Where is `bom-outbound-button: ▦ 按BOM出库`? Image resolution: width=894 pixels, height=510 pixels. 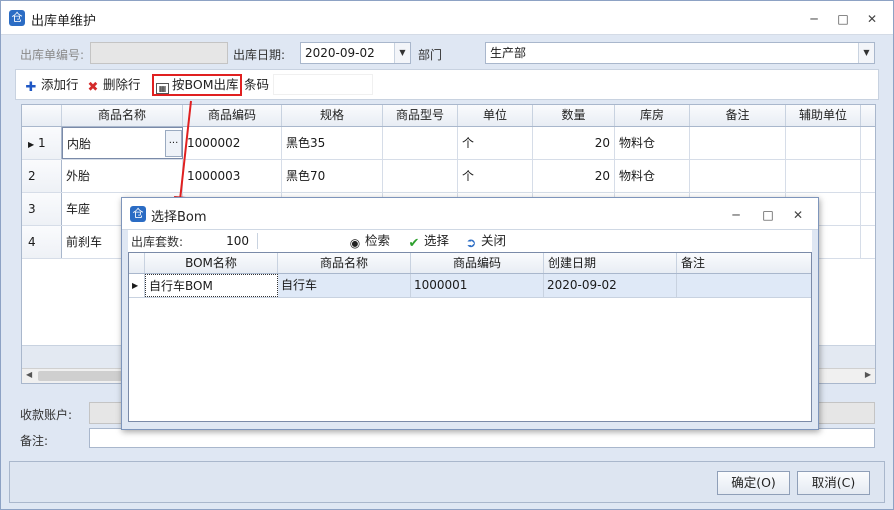 bom-outbound-button: ▦ 按BOM出库 is located at coordinates (197, 85).